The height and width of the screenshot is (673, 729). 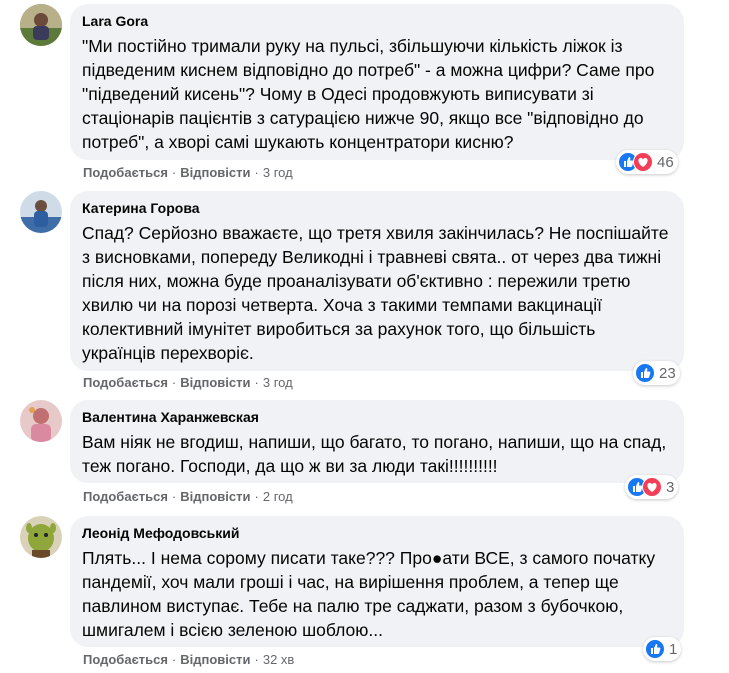 I want to click on comment-author: Катерина Горова, so click(x=377, y=208).